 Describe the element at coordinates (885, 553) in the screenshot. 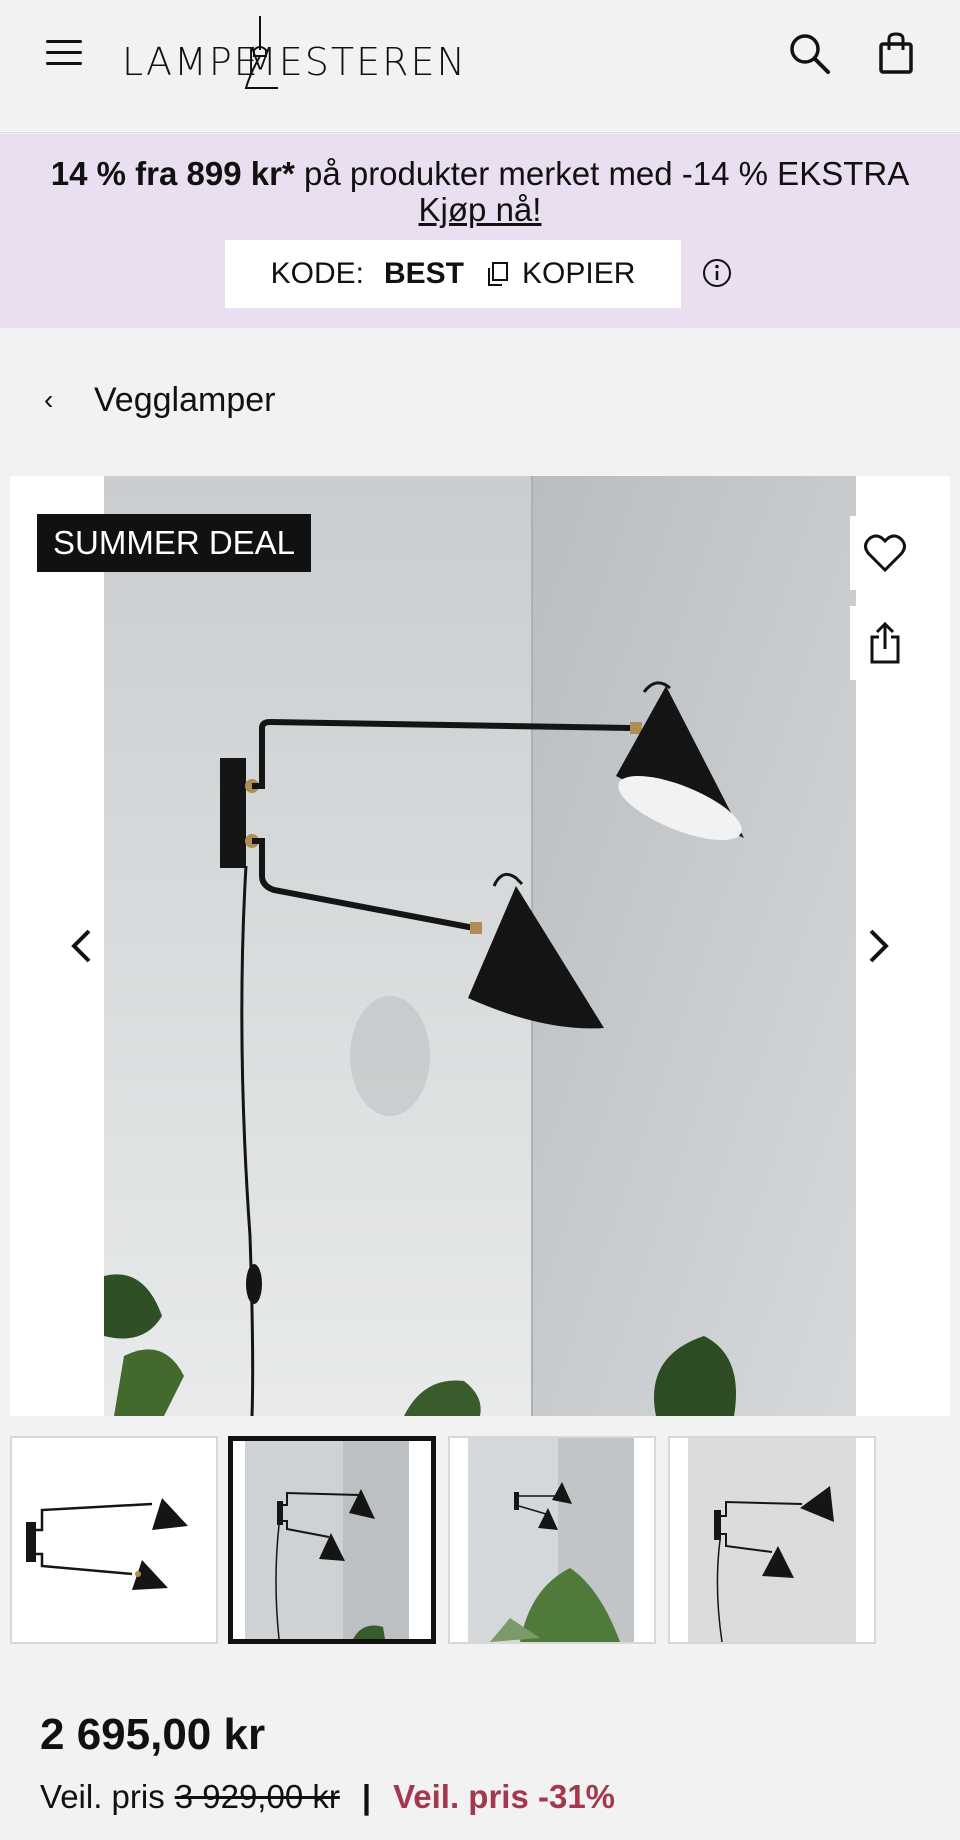

I see `wishlist-heart-icon` at that location.